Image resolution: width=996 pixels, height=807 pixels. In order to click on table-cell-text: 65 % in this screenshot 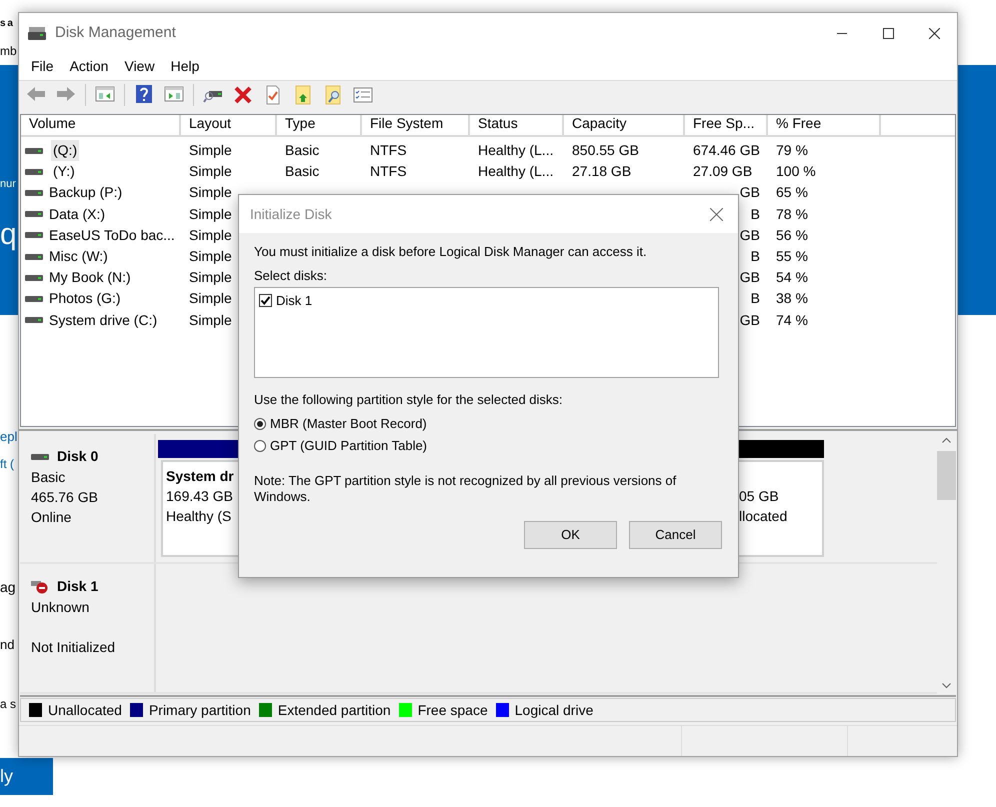, I will do `click(792, 192)`.